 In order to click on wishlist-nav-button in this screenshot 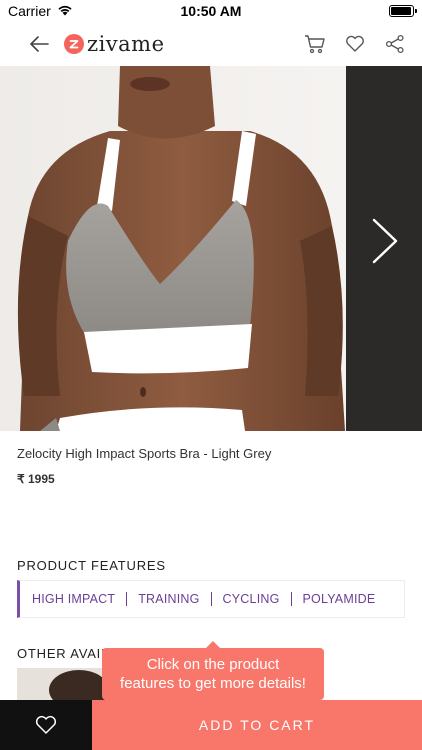, I will do `click(355, 44)`.